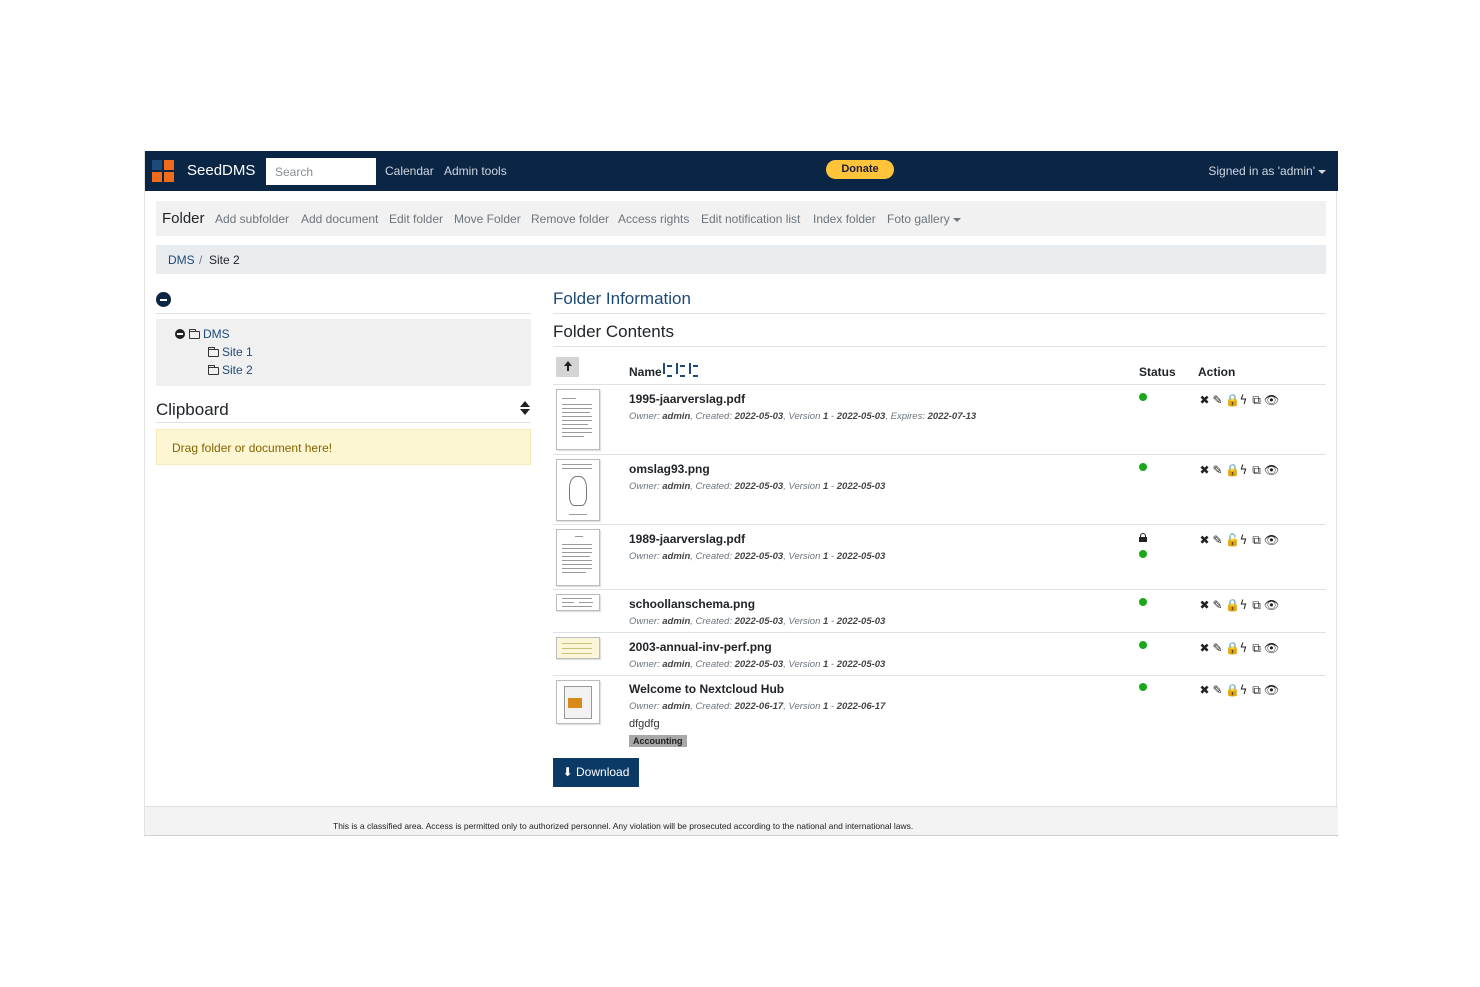  Describe the element at coordinates (741, 259) in the screenshot. I see `breadcrumb: DMS / Site 2` at that location.